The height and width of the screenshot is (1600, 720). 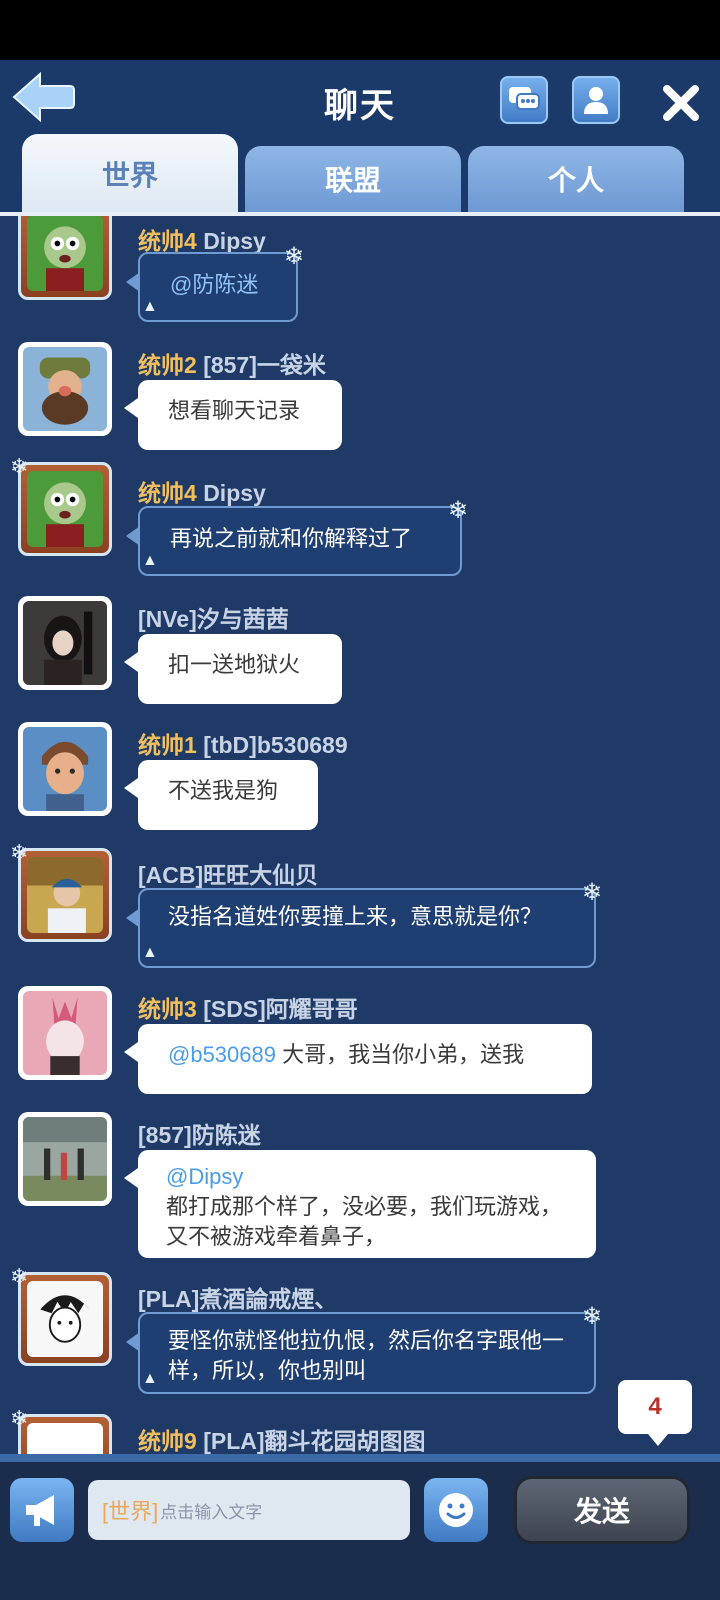 I want to click on message-text: 再说之前就和你解释过了, so click(x=291, y=538).